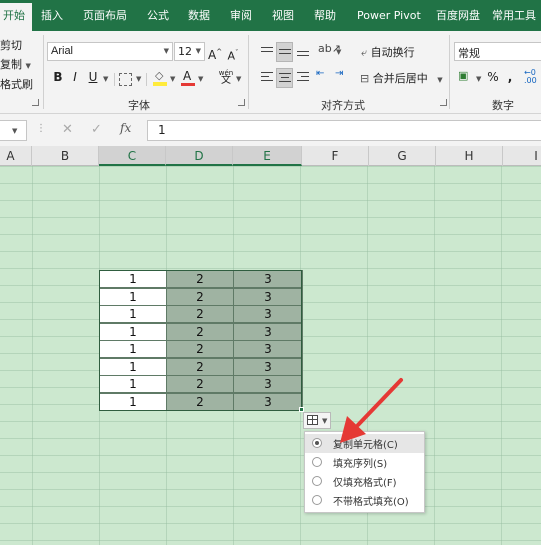  Describe the element at coordinates (510, 77) in the screenshot. I see `comma-style-button: ,` at that location.